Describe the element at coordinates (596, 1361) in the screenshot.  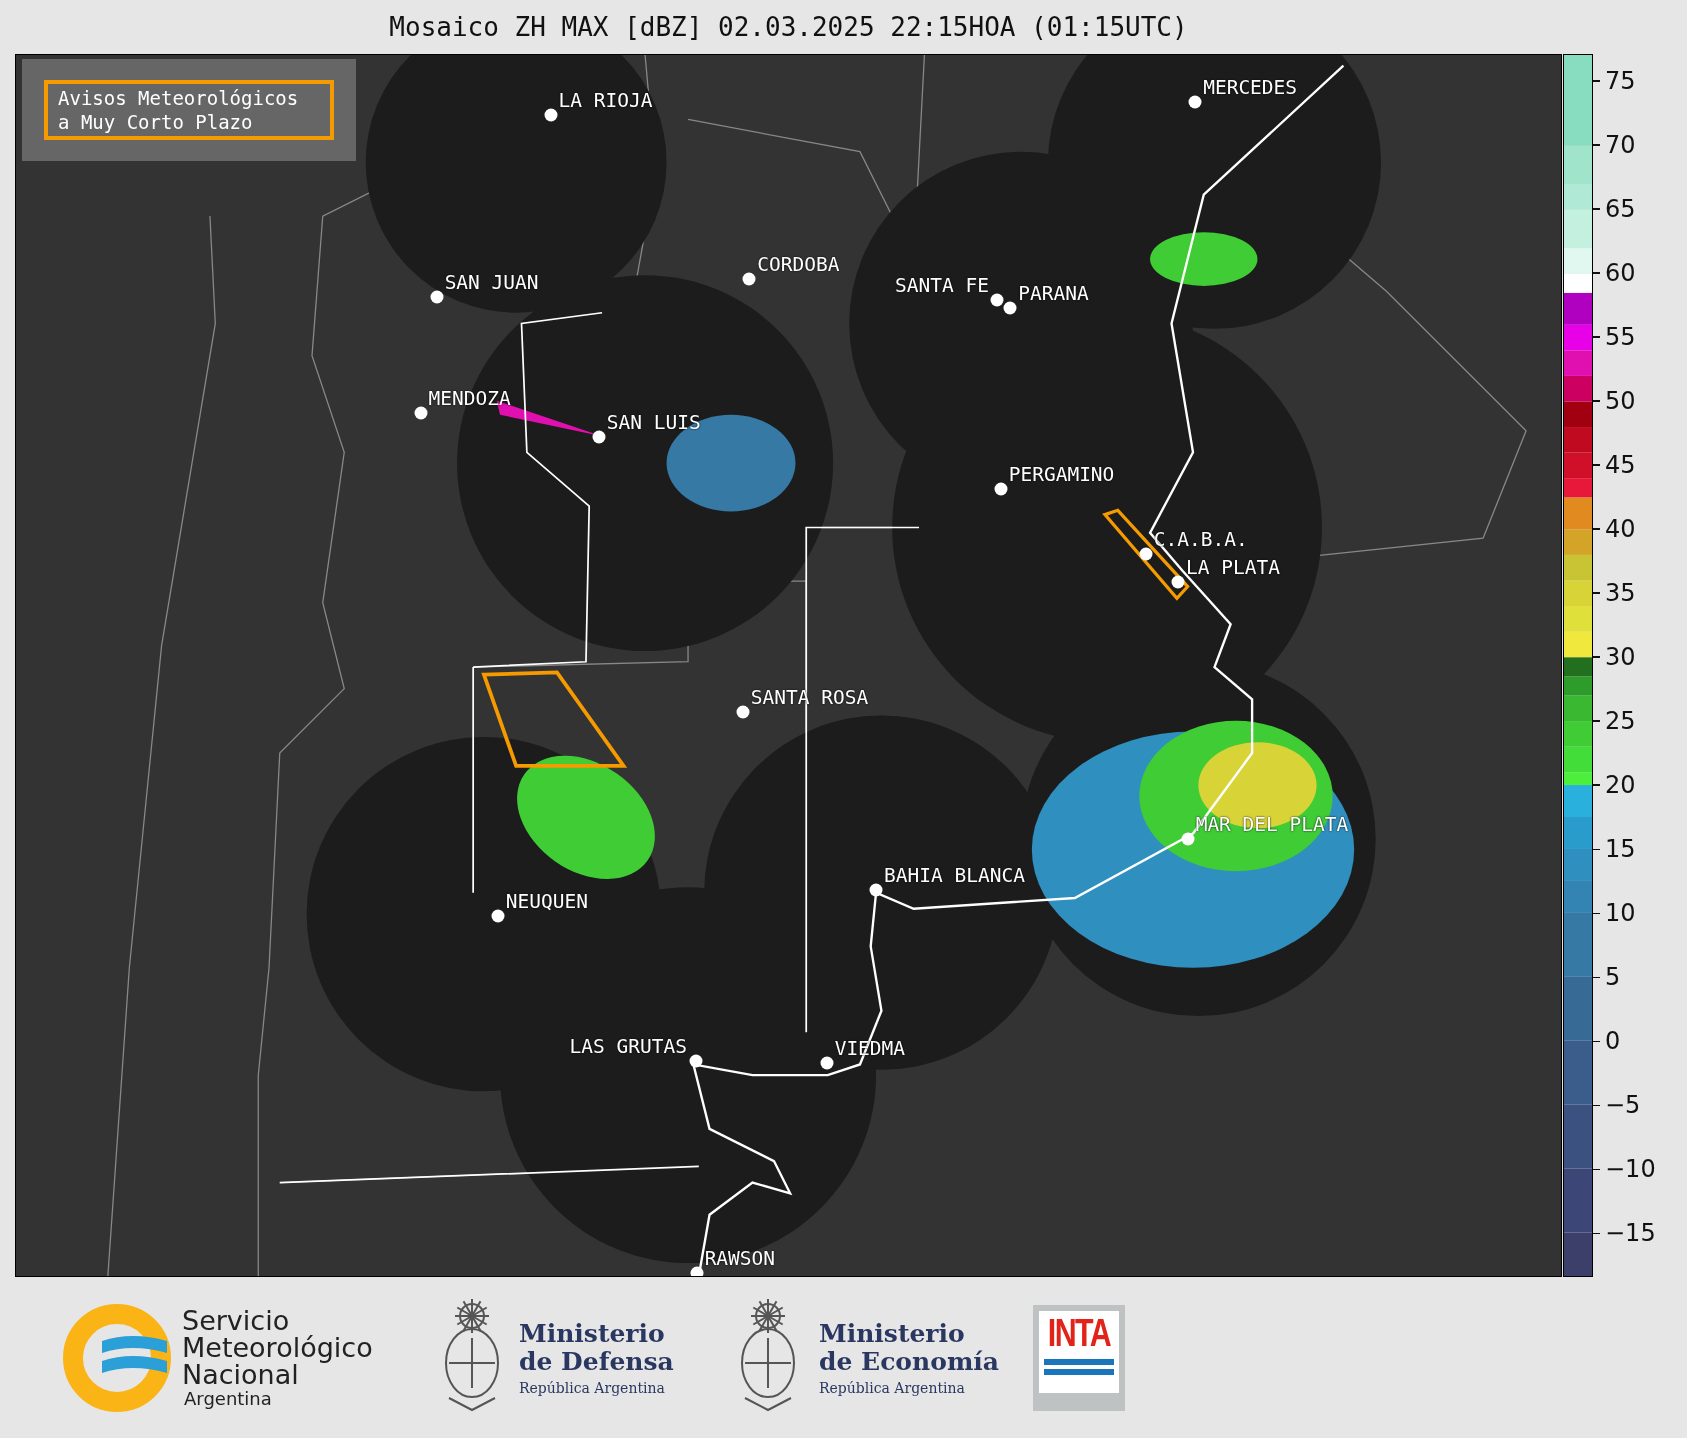
I see `ministry-name-text: de Defensa` at that location.